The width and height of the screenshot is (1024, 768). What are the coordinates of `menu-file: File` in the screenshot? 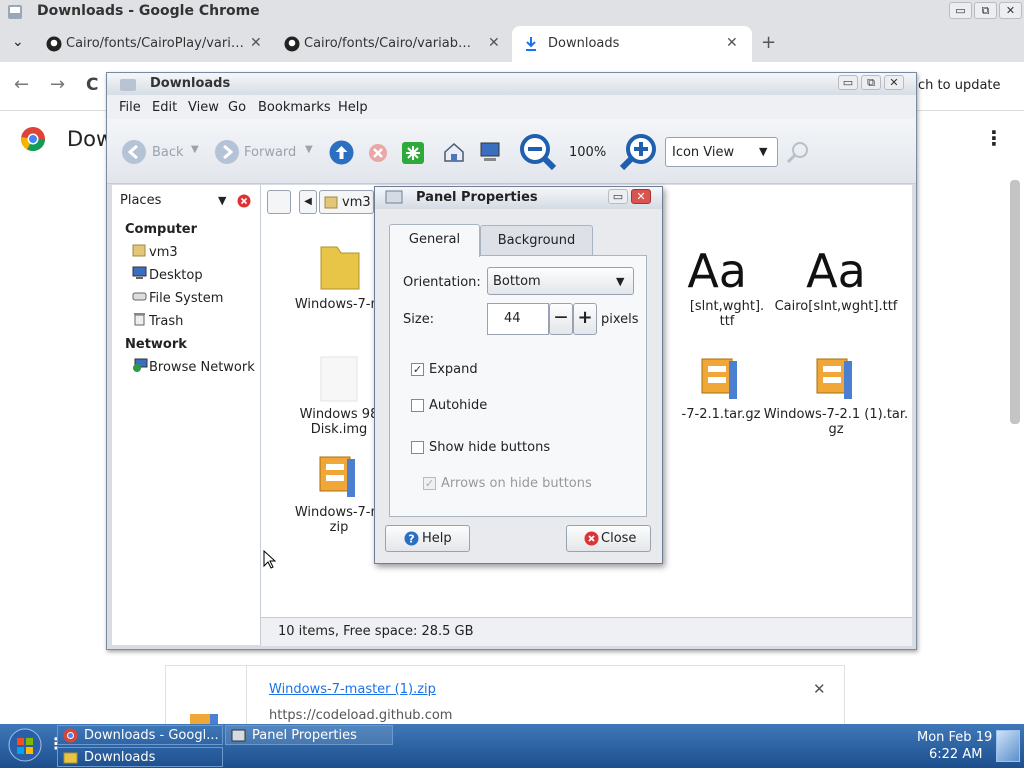 It's located at (130, 107).